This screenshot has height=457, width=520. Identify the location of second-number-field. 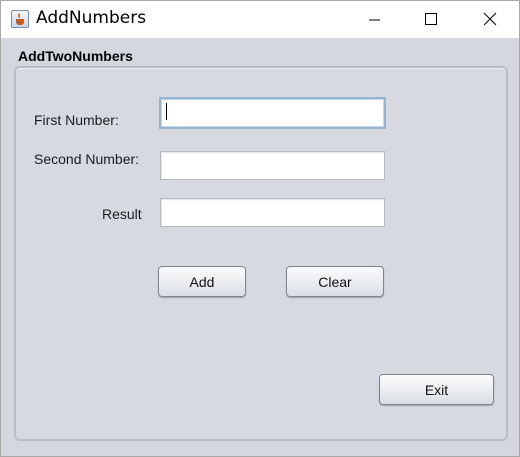
(272, 165).